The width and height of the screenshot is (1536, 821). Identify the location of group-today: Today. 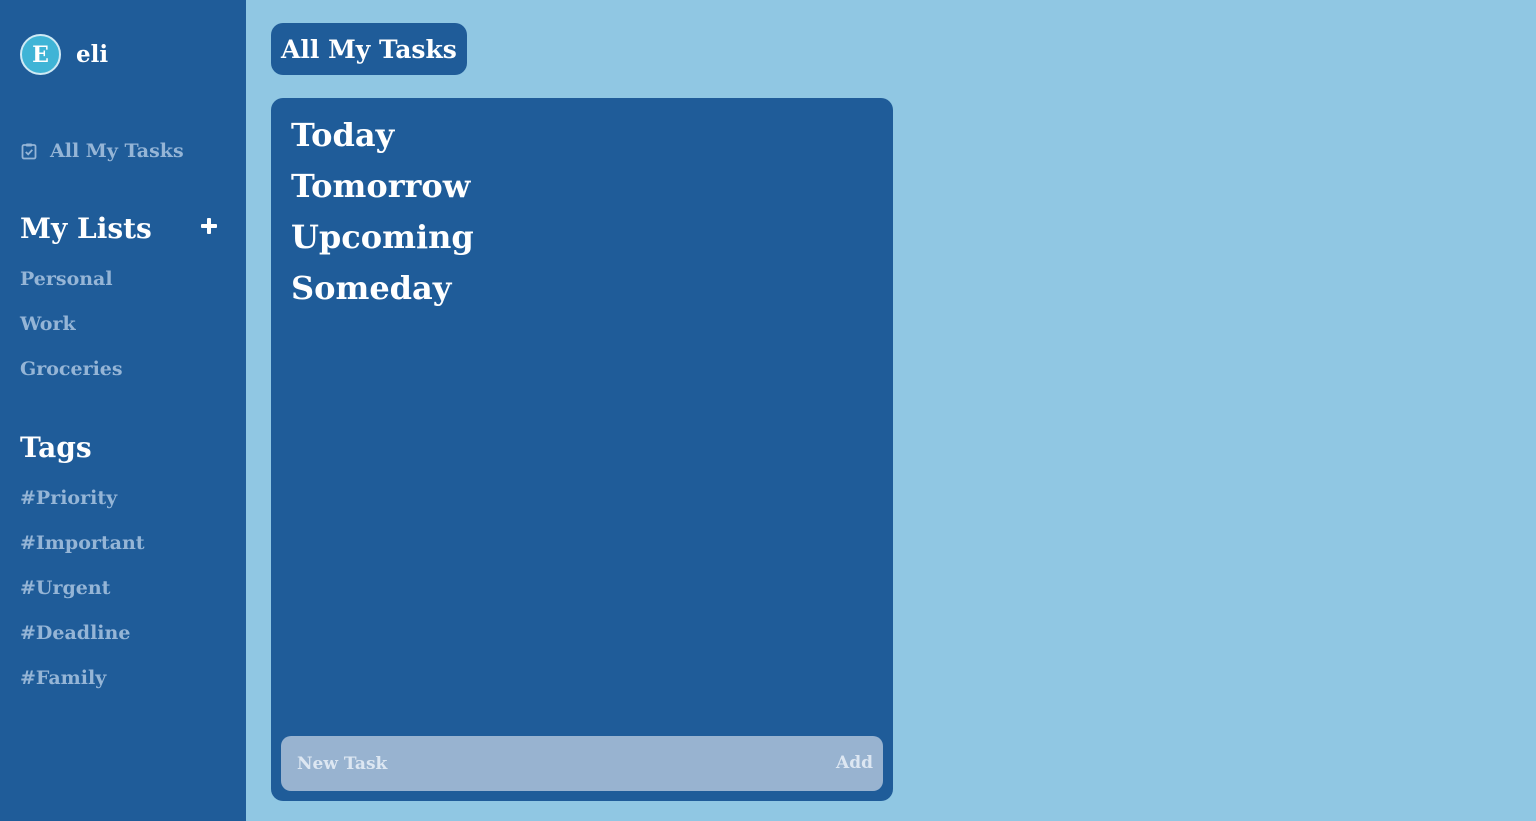
(342, 135).